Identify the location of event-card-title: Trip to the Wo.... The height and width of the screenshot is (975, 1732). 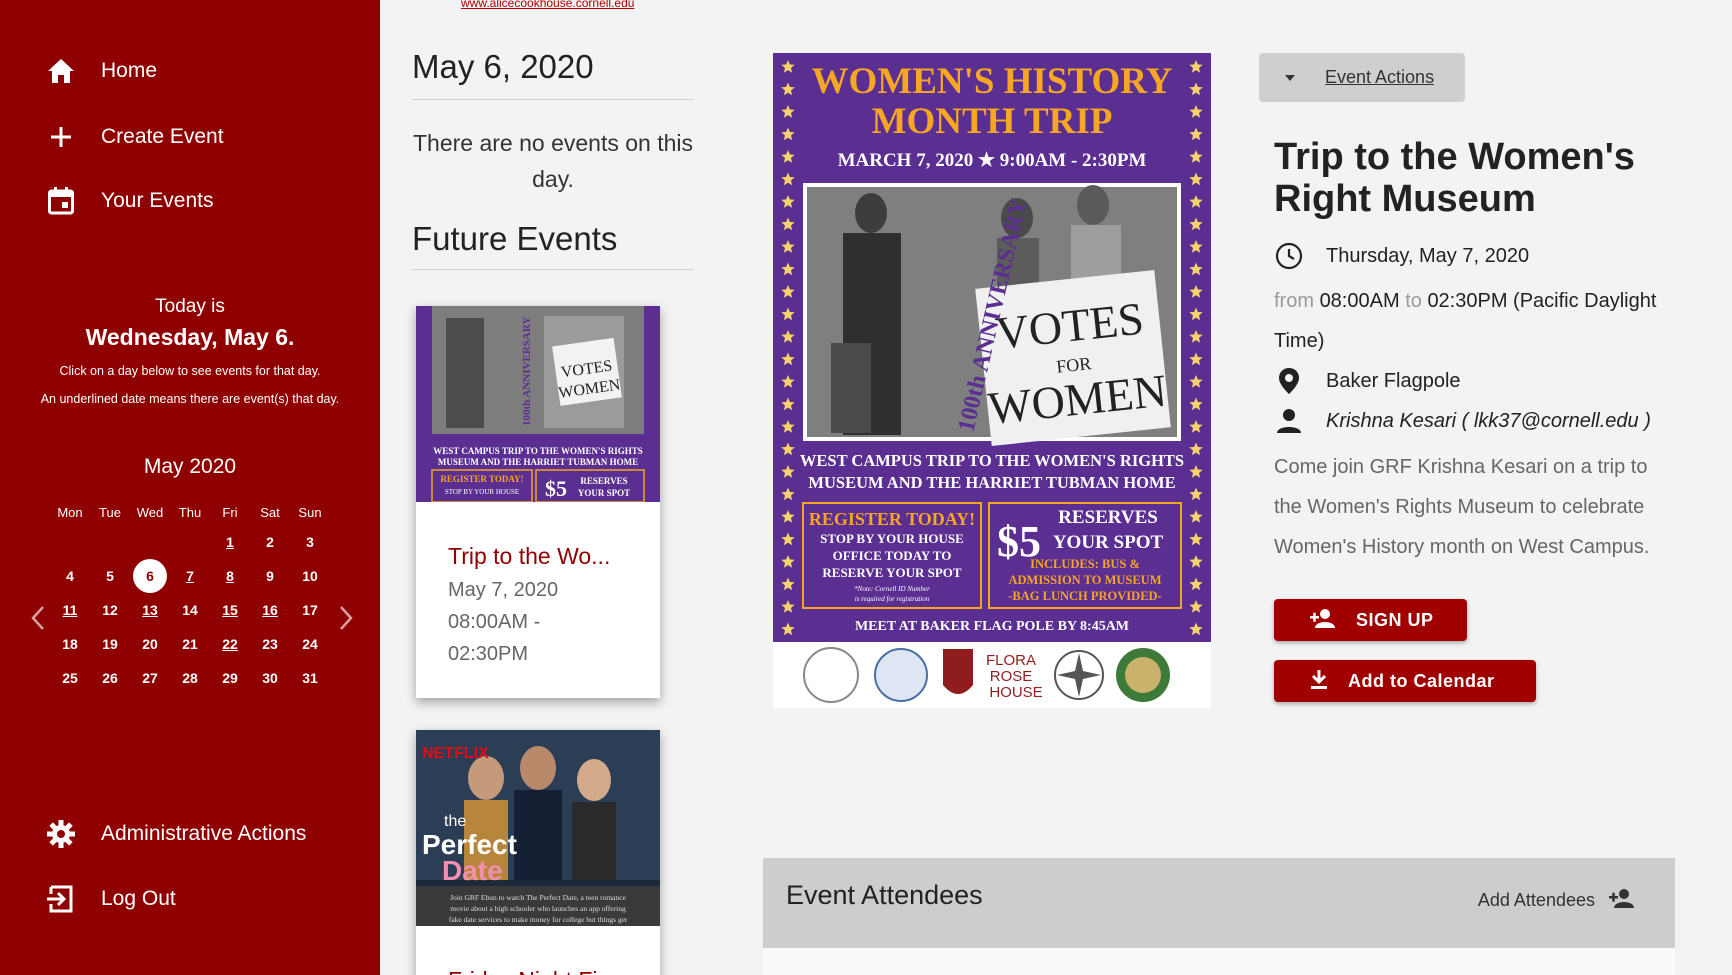
(538, 556).